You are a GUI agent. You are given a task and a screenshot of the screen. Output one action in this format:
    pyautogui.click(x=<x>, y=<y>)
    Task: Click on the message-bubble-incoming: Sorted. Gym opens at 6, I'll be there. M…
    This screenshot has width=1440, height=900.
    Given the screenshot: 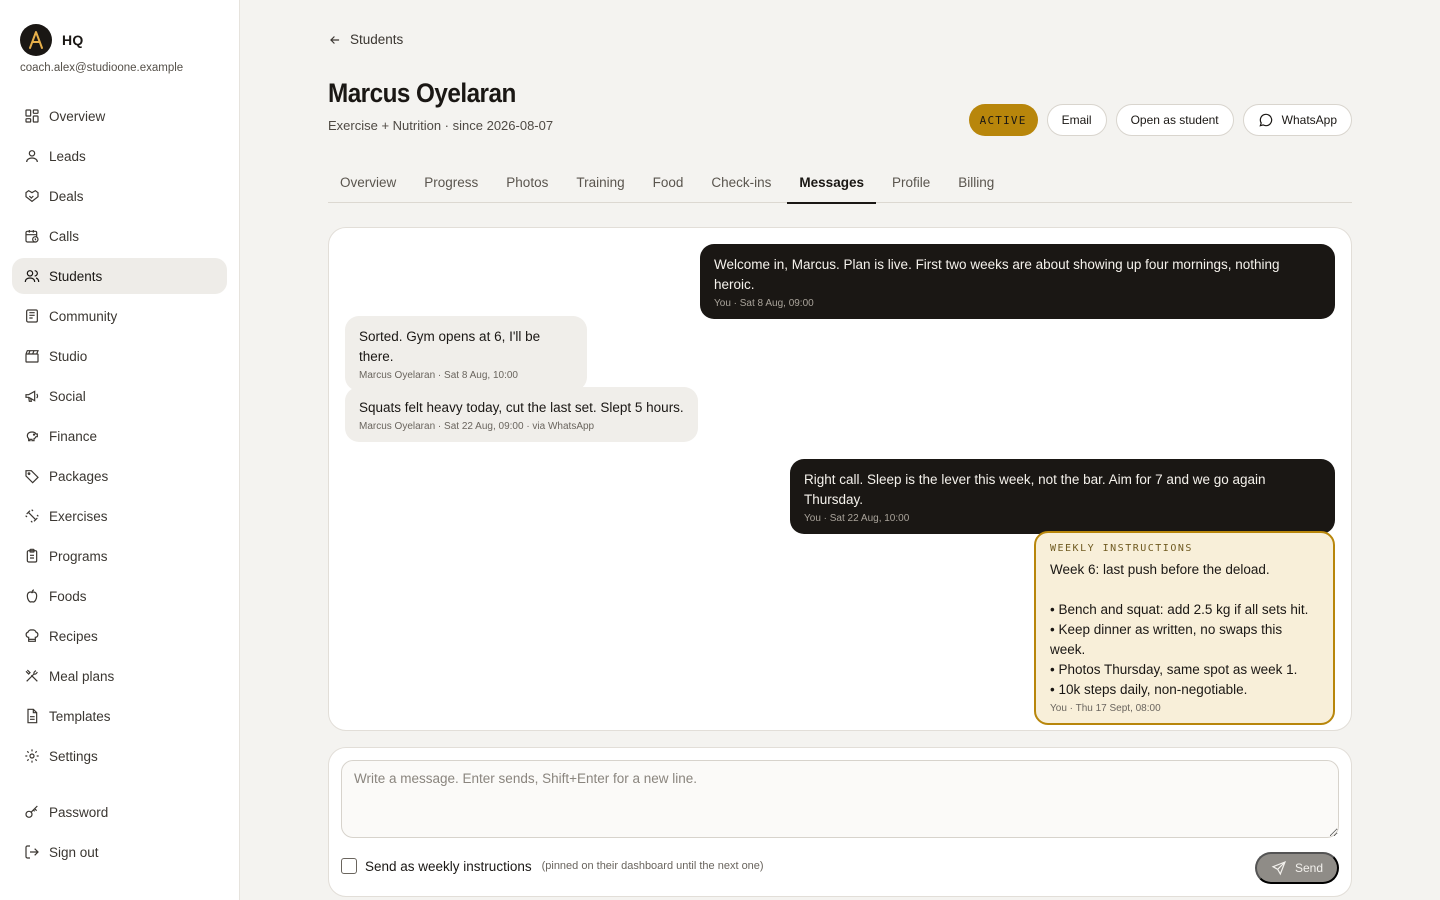 What is the action you would take?
    pyautogui.click(x=466, y=353)
    